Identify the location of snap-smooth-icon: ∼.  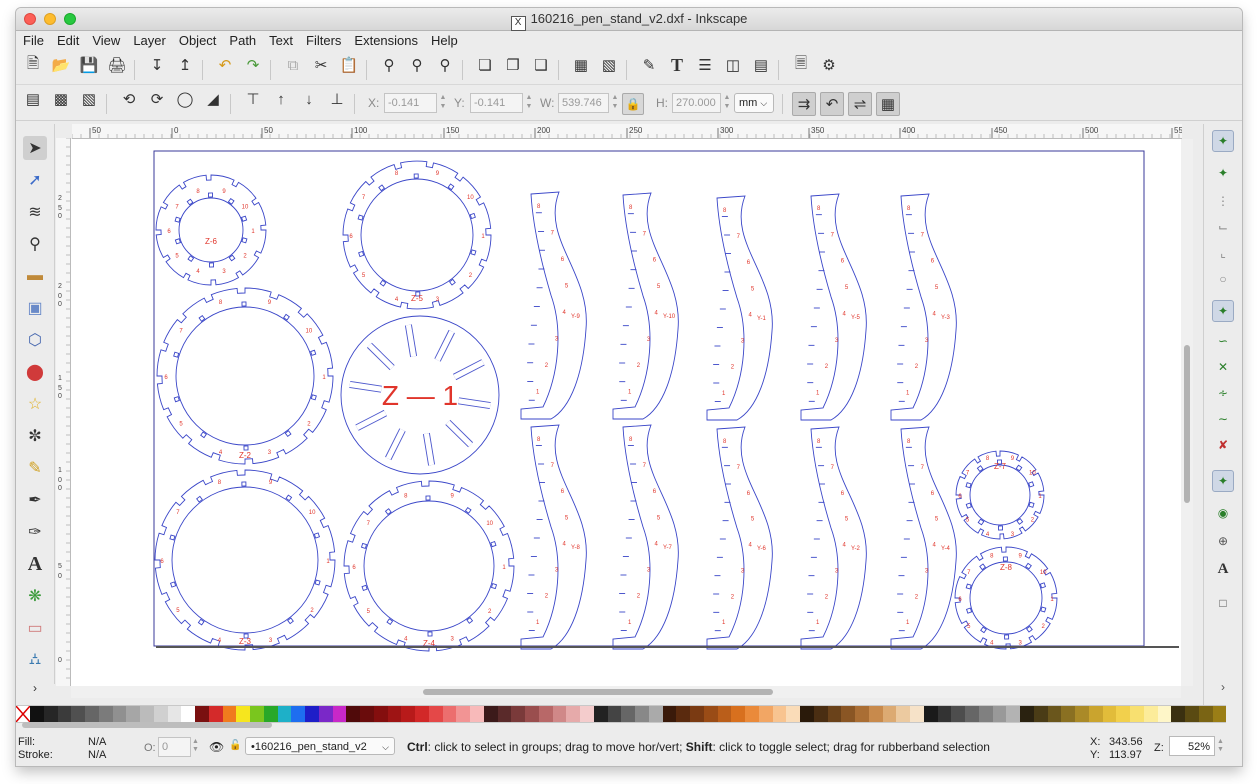
(1223, 419).